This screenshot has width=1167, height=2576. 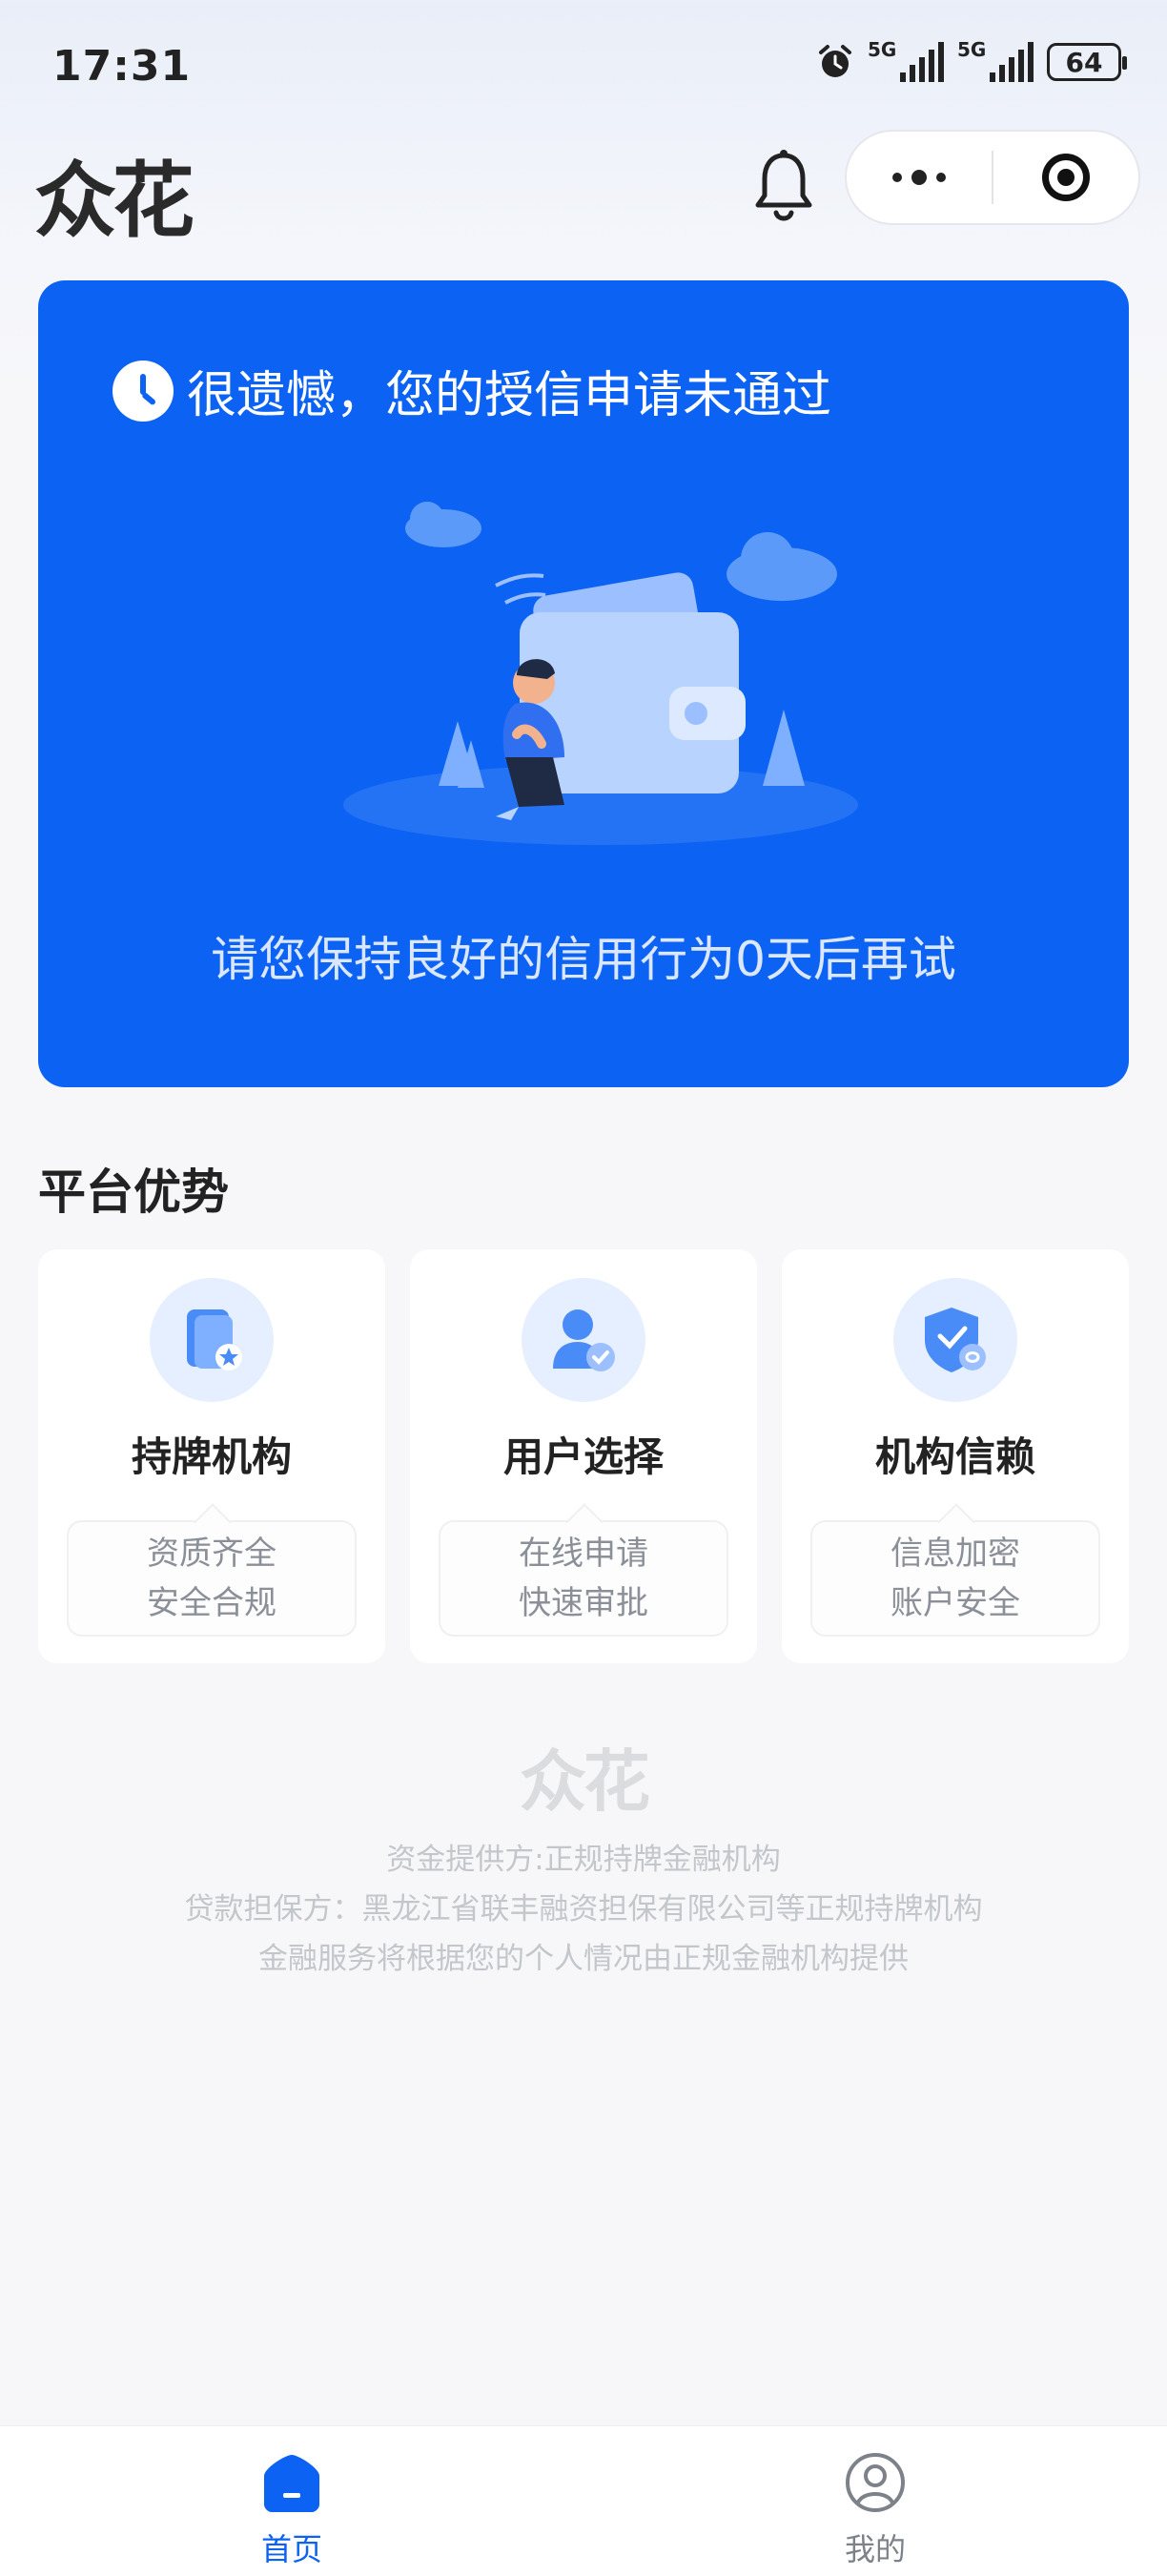 What do you see at coordinates (875, 2482) in the screenshot?
I see `profile-icon` at bounding box center [875, 2482].